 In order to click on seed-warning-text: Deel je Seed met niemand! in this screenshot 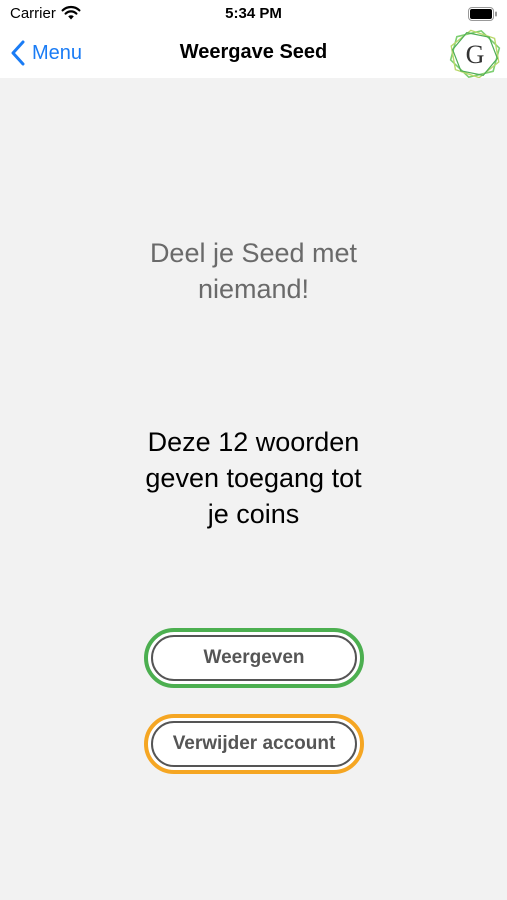, I will do `click(253, 271)`.